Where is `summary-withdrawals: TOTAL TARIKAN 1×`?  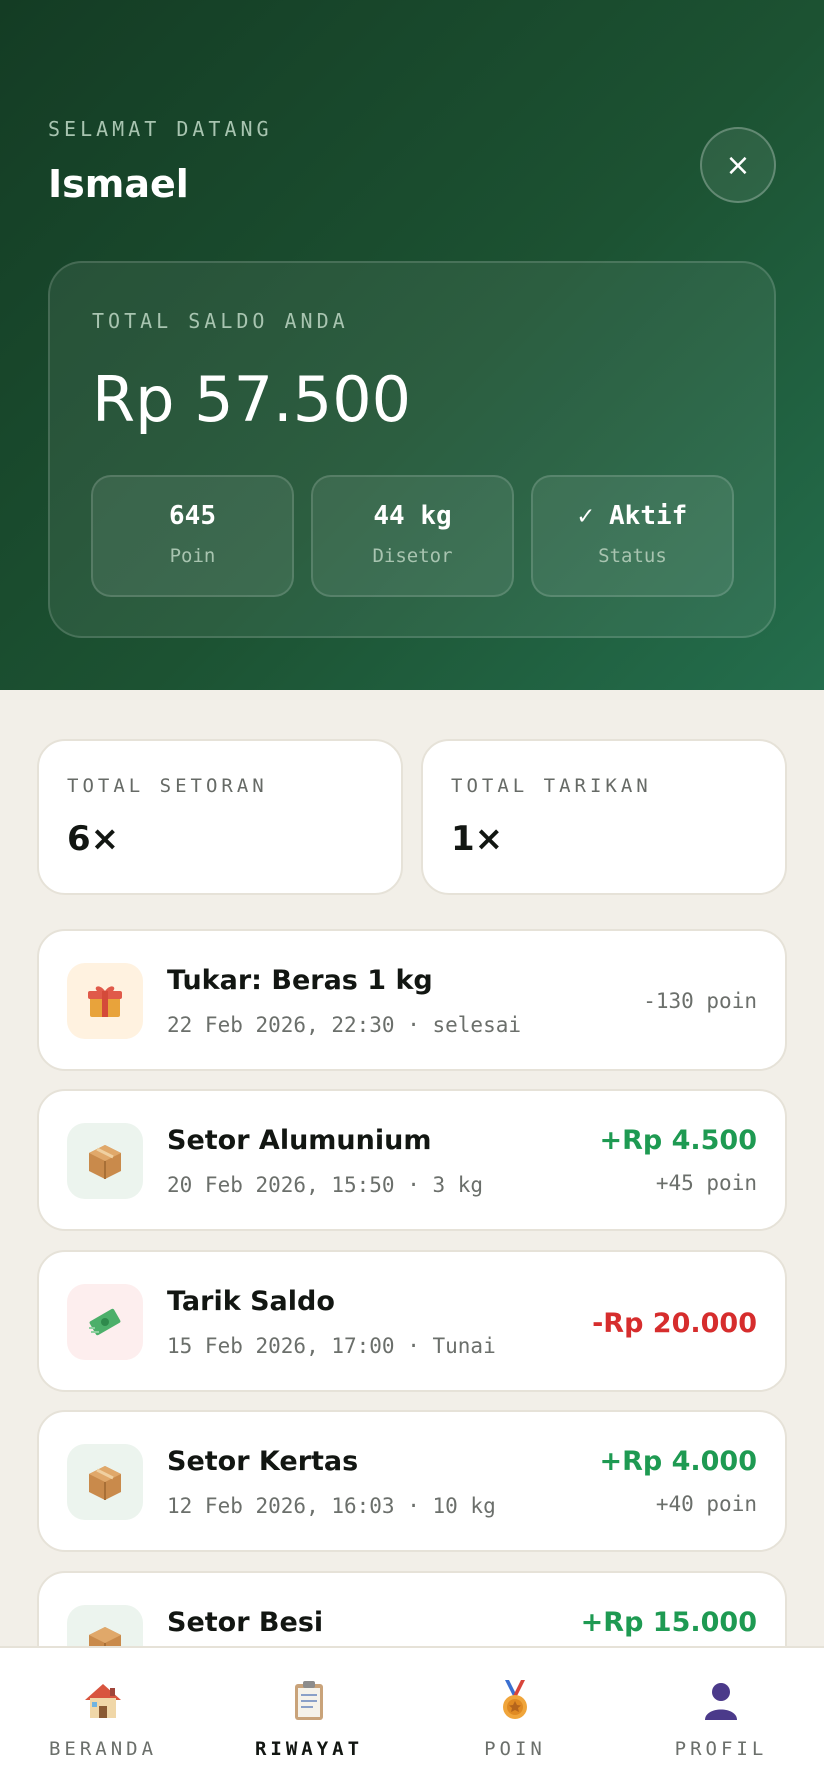 summary-withdrawals: TOTAL TARIKAN 1× is located at coordinates (604, 817).